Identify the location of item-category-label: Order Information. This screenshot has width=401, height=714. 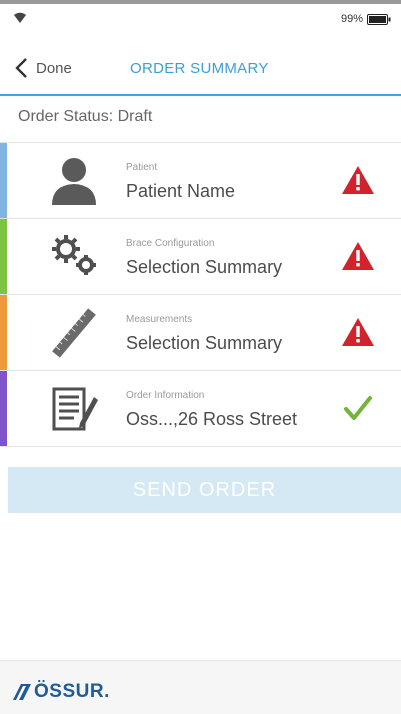
(165, 395).